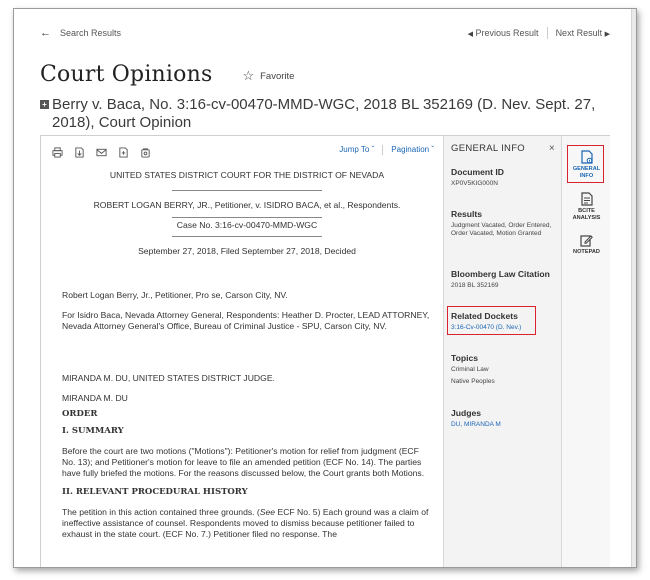 Image resolution: width=650 pixels, height=580 pixels. What do you see at coordinates (95, 398) in the screenshot?
I see `judge-name: MIRANDA M. DU` at bounding box center [95, 398].